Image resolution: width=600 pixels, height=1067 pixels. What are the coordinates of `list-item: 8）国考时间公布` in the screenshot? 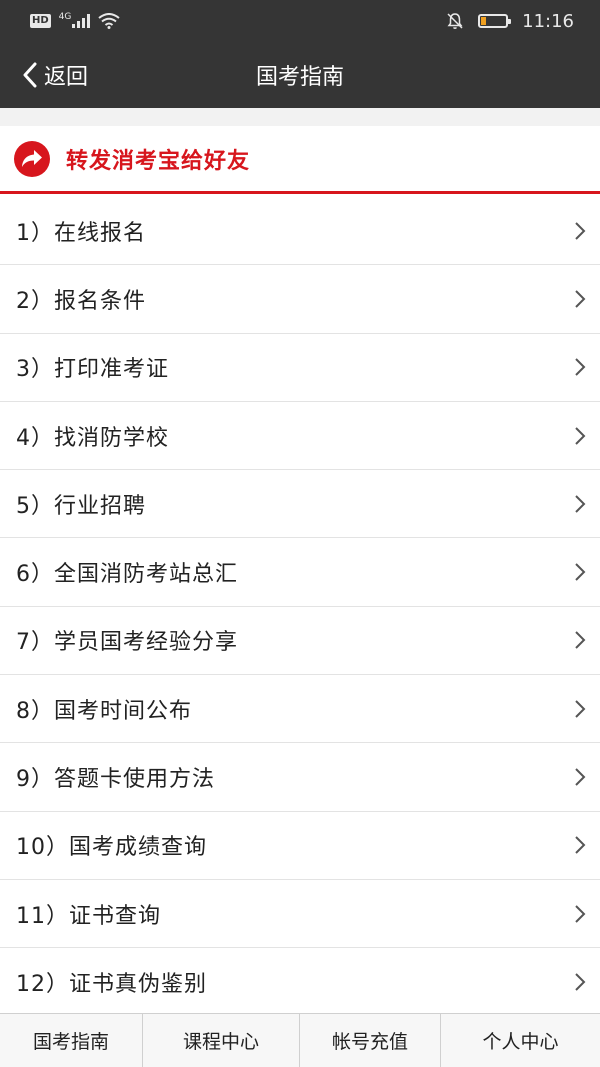 It's located at (300, 709).